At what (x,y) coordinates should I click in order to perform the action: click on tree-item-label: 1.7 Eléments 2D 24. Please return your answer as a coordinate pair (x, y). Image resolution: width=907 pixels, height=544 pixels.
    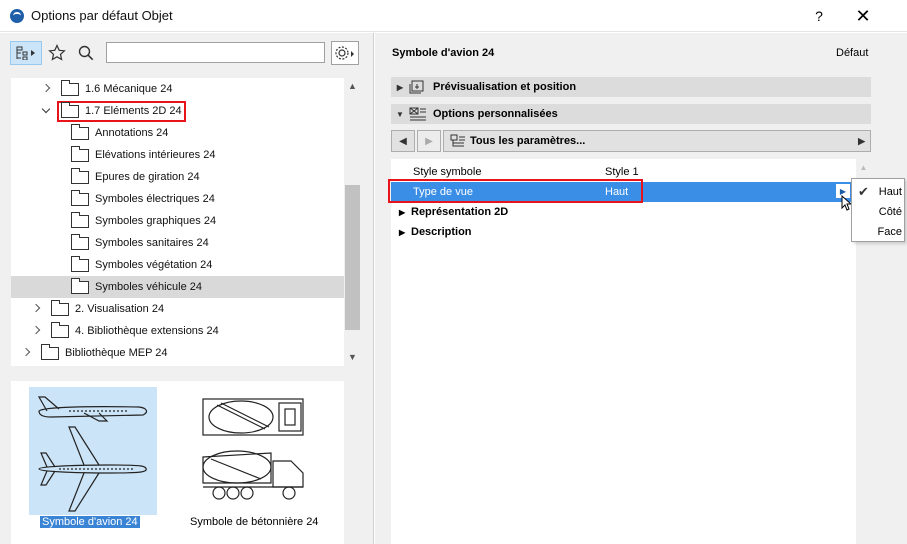
    Looking at the image, I should click on (133, 111).